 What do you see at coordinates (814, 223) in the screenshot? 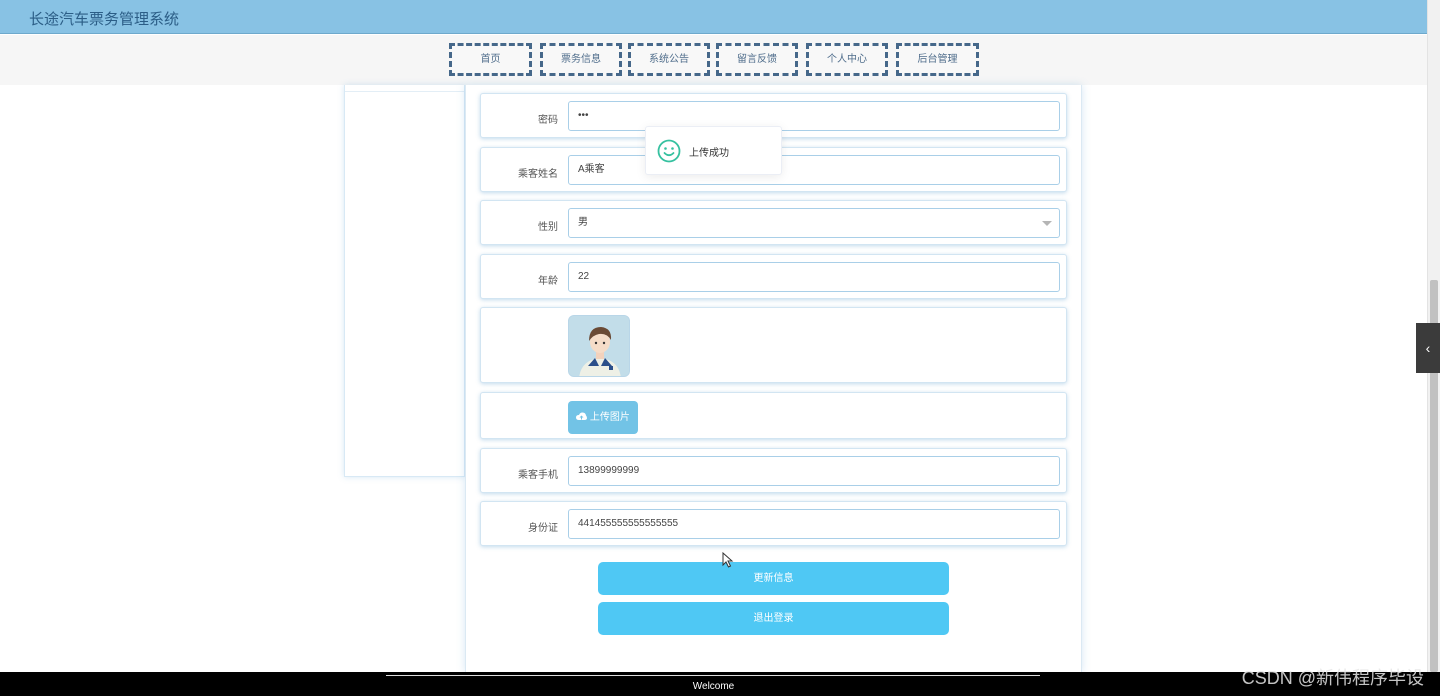
I see `gender-select: 男` at bounding box center [814, 223].